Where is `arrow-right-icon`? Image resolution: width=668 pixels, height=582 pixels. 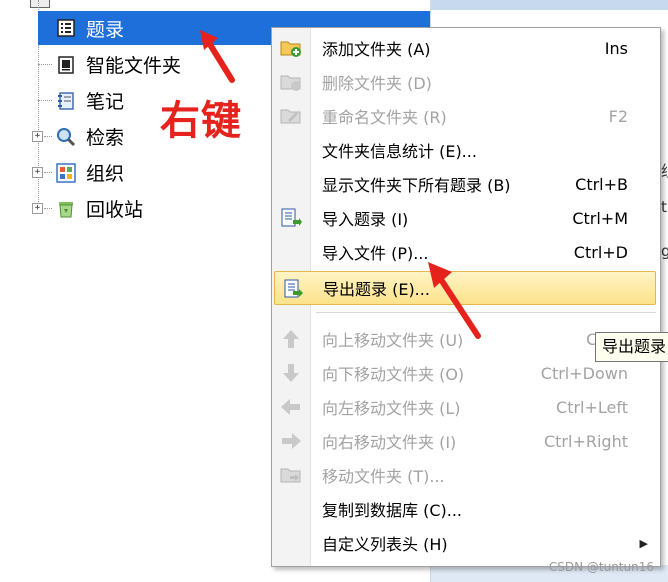 arrow-right-icon is located at coordinates (291, 441).